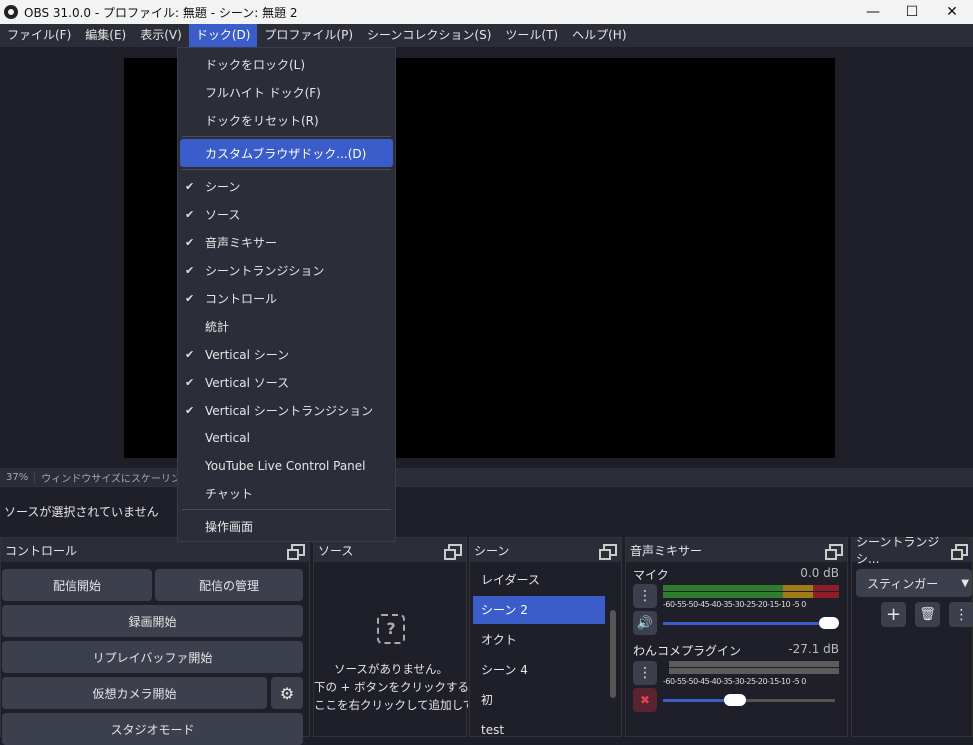 The width and height of the screenshot is (973, 745). Describe the element at coordinates (286, 242) in the screenshot. I see `dock-toggle-audio-mixer: ✔ 音声ミキサー` at that location.